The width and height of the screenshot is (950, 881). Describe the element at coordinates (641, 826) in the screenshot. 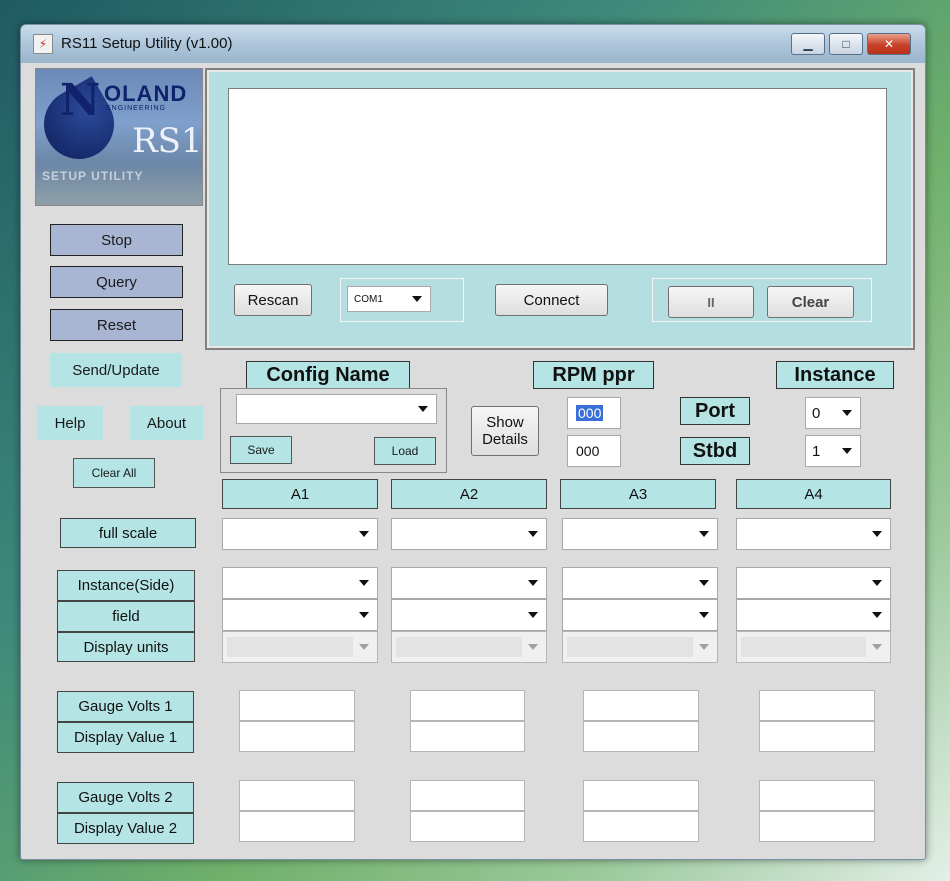

I see `display-value-2-input-a3` at that location.